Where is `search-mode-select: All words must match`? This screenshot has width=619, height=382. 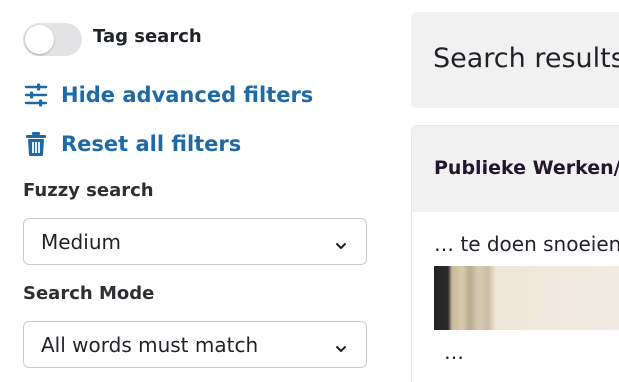
search-mode-select: All words must match is located at coordinates (195, 344).